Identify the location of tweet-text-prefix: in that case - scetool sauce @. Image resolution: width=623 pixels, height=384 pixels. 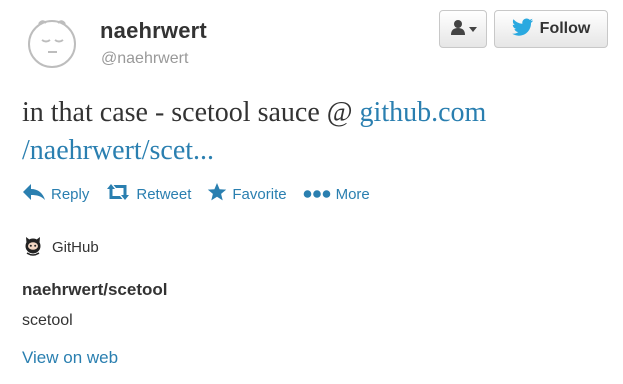
(191, 112).